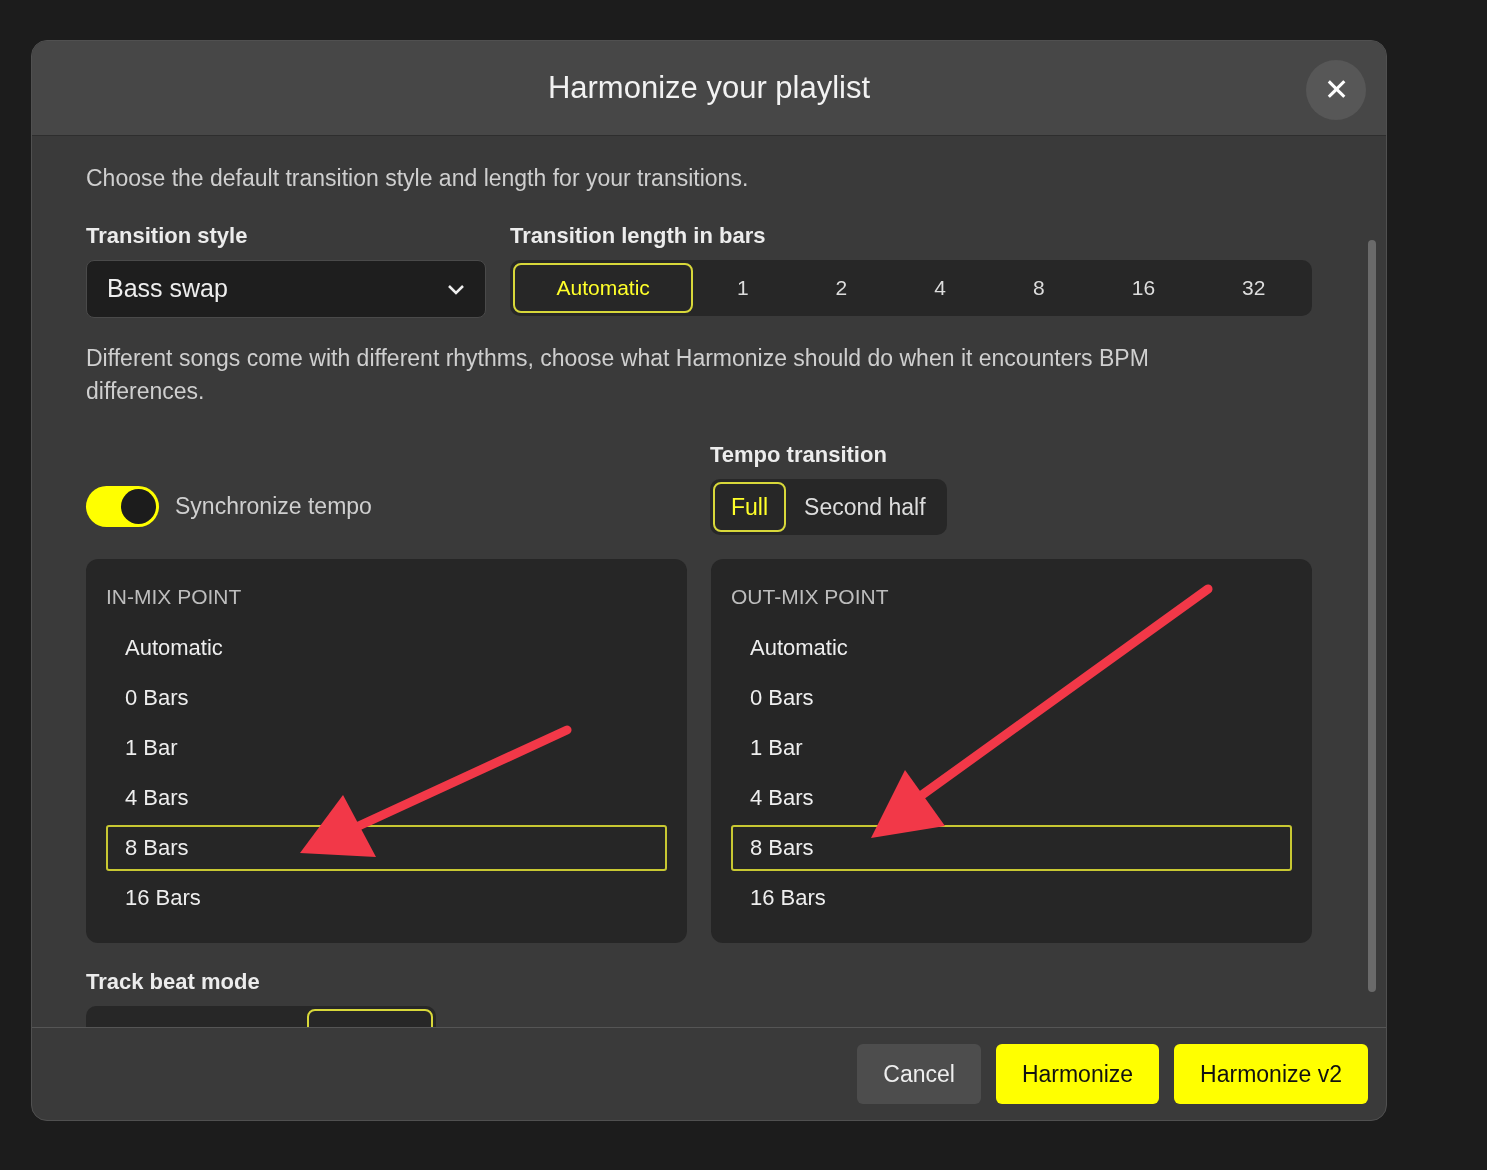  What do you see at coordinates (286, 289) in the screenshot?
I see `transition-style-dropdown: Bass swap` at bounding box center [286, 289].